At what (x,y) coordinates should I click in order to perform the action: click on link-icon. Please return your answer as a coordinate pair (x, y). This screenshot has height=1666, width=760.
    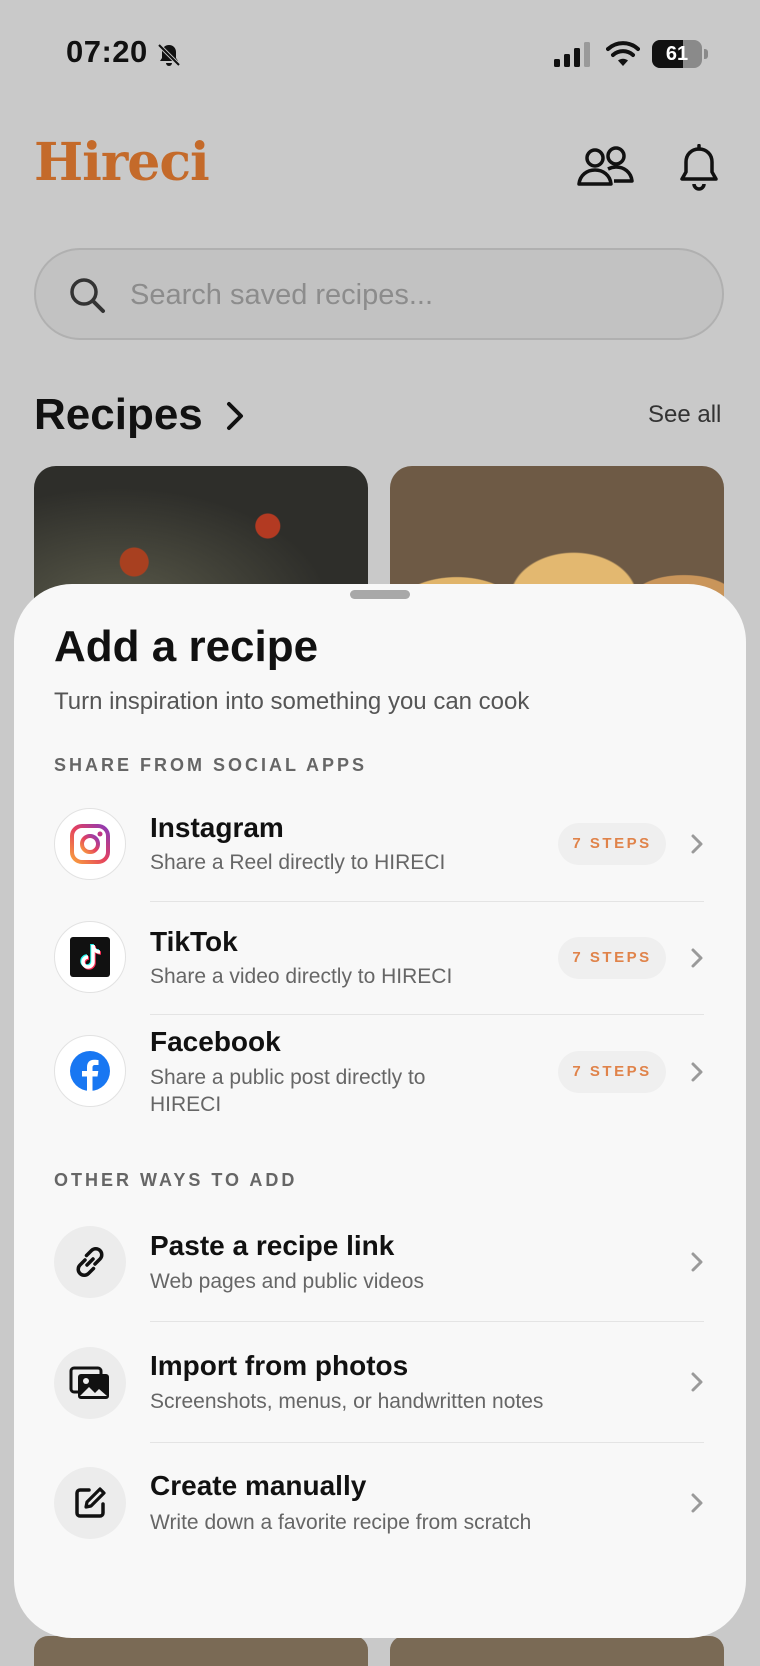
    Looking at the image, I should click on (90, 1262).